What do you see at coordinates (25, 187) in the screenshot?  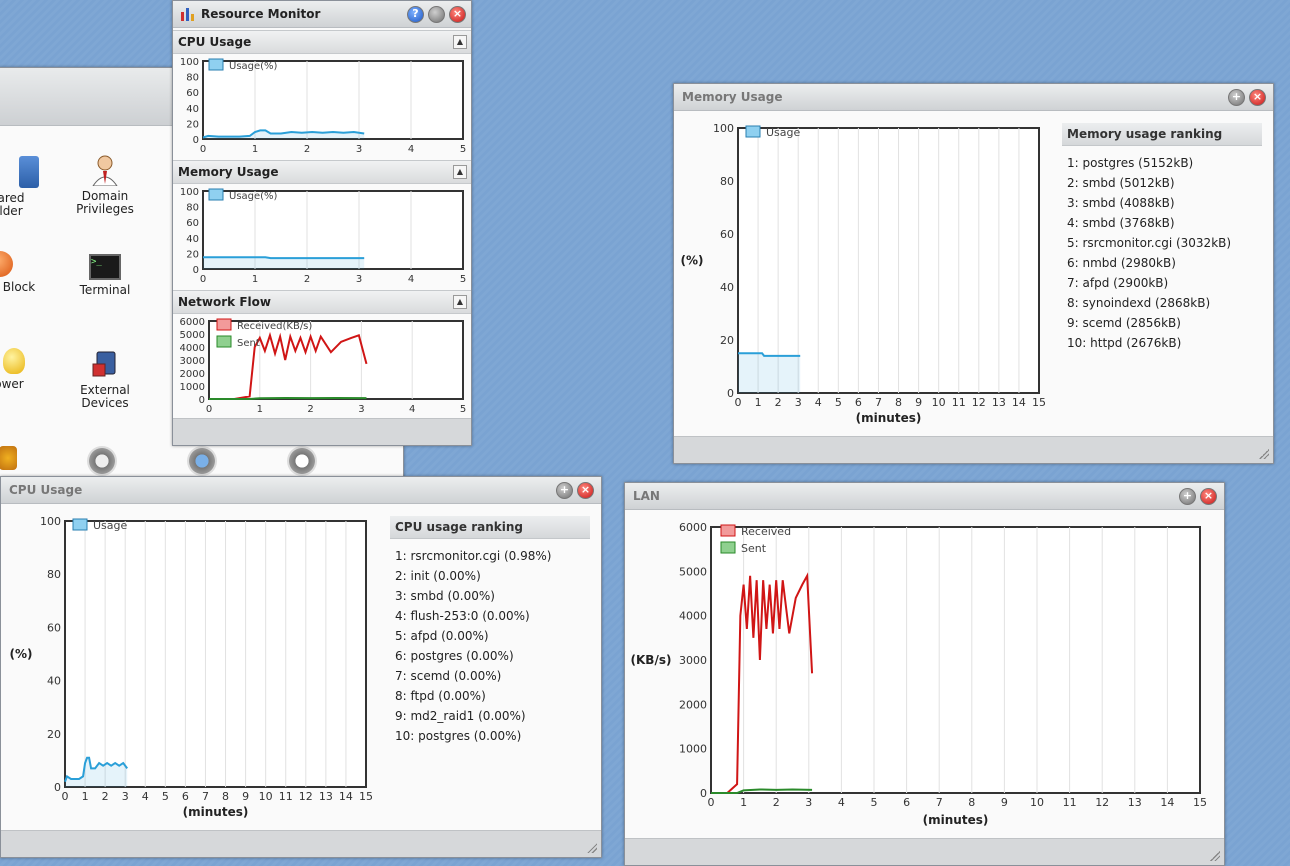 I see `shared-folder-item: ared lder` at bounding box center [25, 187].